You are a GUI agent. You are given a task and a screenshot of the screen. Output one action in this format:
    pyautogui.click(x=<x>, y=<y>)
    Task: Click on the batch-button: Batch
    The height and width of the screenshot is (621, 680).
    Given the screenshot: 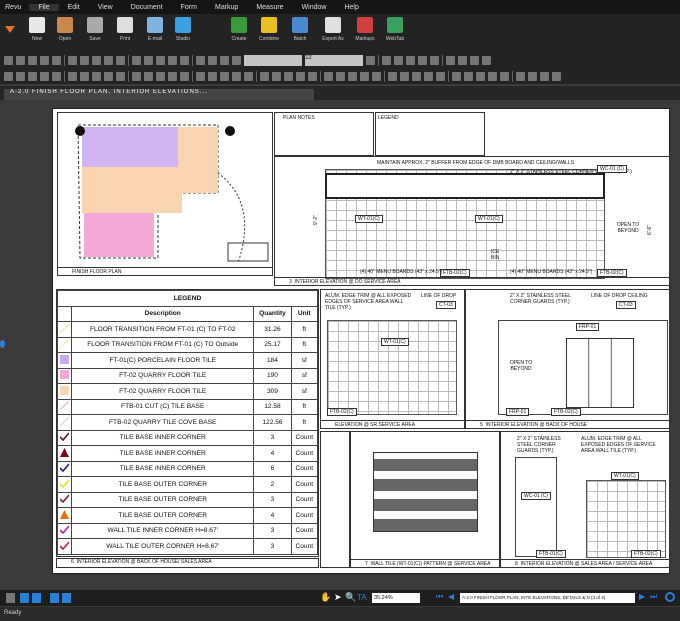 What is the action you would take?
    pyautogui.click(x=300, y=29)
    